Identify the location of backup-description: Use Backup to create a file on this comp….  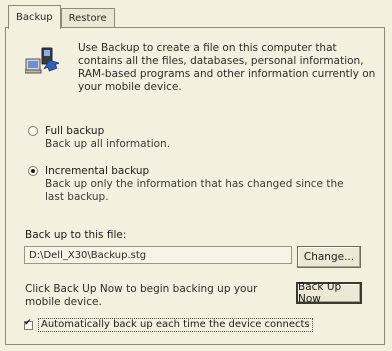
(227, 67).